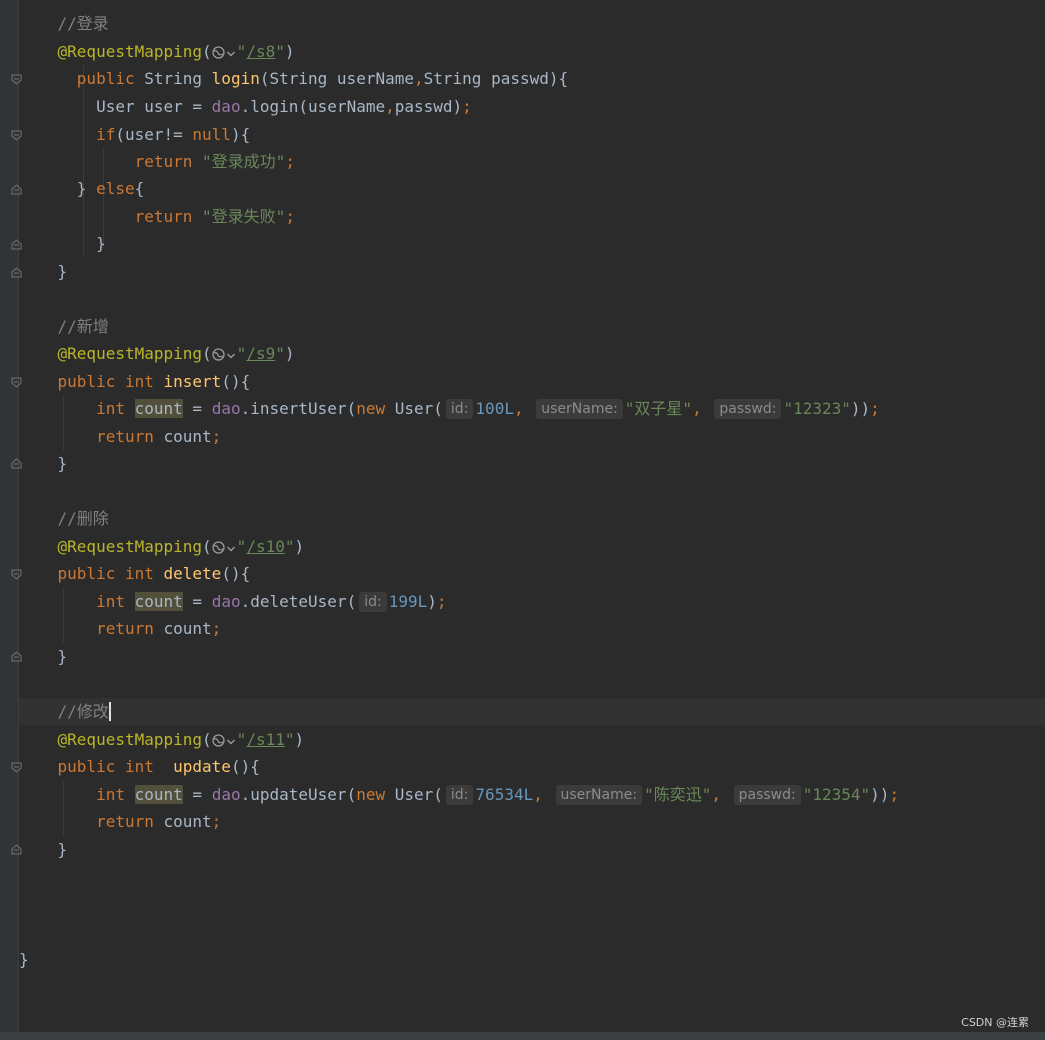 The height and width of the screenshot is (1040, 1045). Describe the element at coordinates (532, 353) in the screenshot. I see `code-line: @RequestMapping("/s9")` at that location.